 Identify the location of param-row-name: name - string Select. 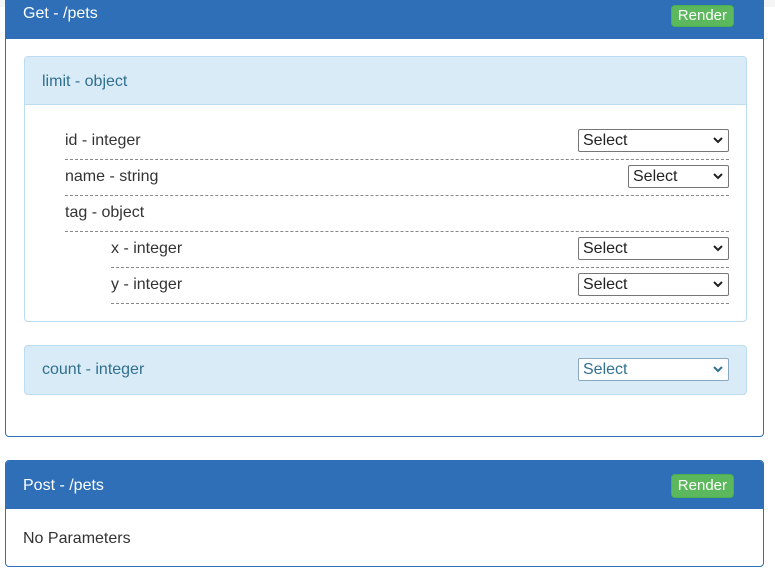
(397, 178).